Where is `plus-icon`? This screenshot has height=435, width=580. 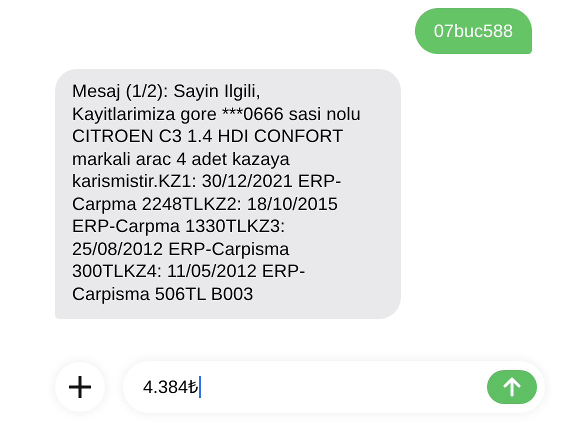
plus-icon is located at coordinates (80, 387).